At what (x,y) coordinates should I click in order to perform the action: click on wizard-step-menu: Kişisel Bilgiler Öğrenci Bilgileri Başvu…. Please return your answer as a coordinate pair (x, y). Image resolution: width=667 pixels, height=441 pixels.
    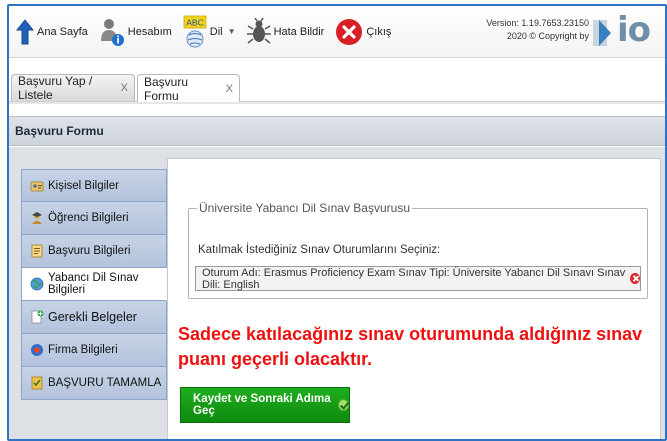
    Looking at the image, I should click on (94, 284).